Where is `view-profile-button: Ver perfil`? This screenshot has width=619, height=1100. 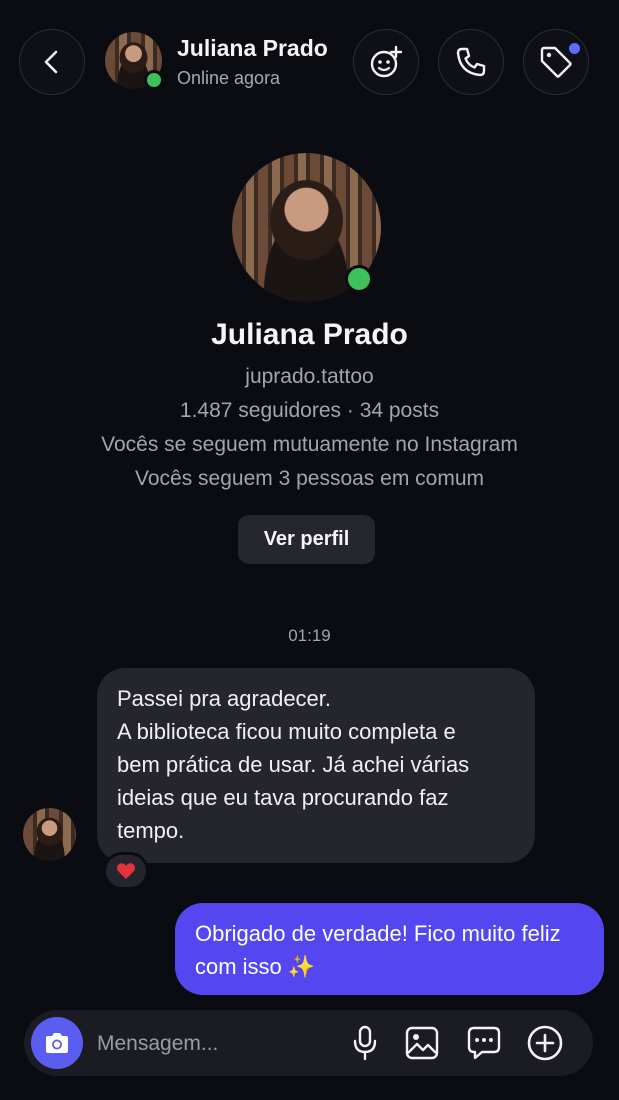
view-profile-button: Ver perfil is located at coordinates (306, 539).